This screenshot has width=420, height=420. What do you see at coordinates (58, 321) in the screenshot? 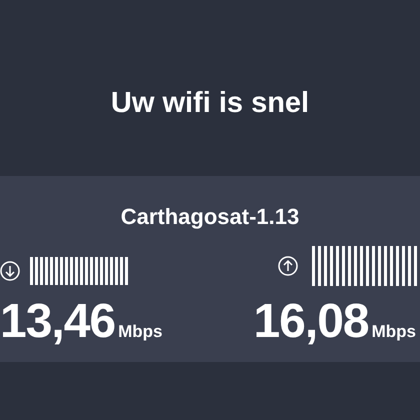
I see `speed-value: 13,46` at bounding box center [58, 321].